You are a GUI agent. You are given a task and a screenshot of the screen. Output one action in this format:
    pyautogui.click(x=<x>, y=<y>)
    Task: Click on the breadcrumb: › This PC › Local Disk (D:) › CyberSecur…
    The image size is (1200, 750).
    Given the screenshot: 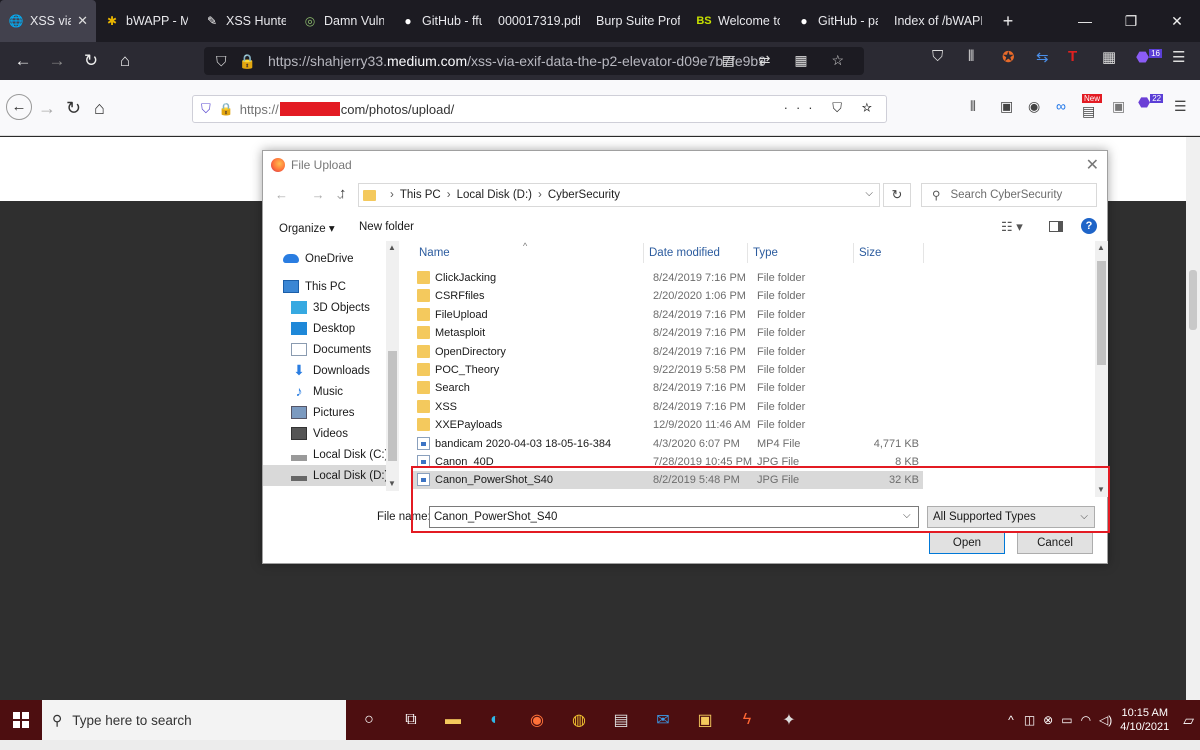 What is the action you would take?
    pyautogui.click(x=619, y=195)
    